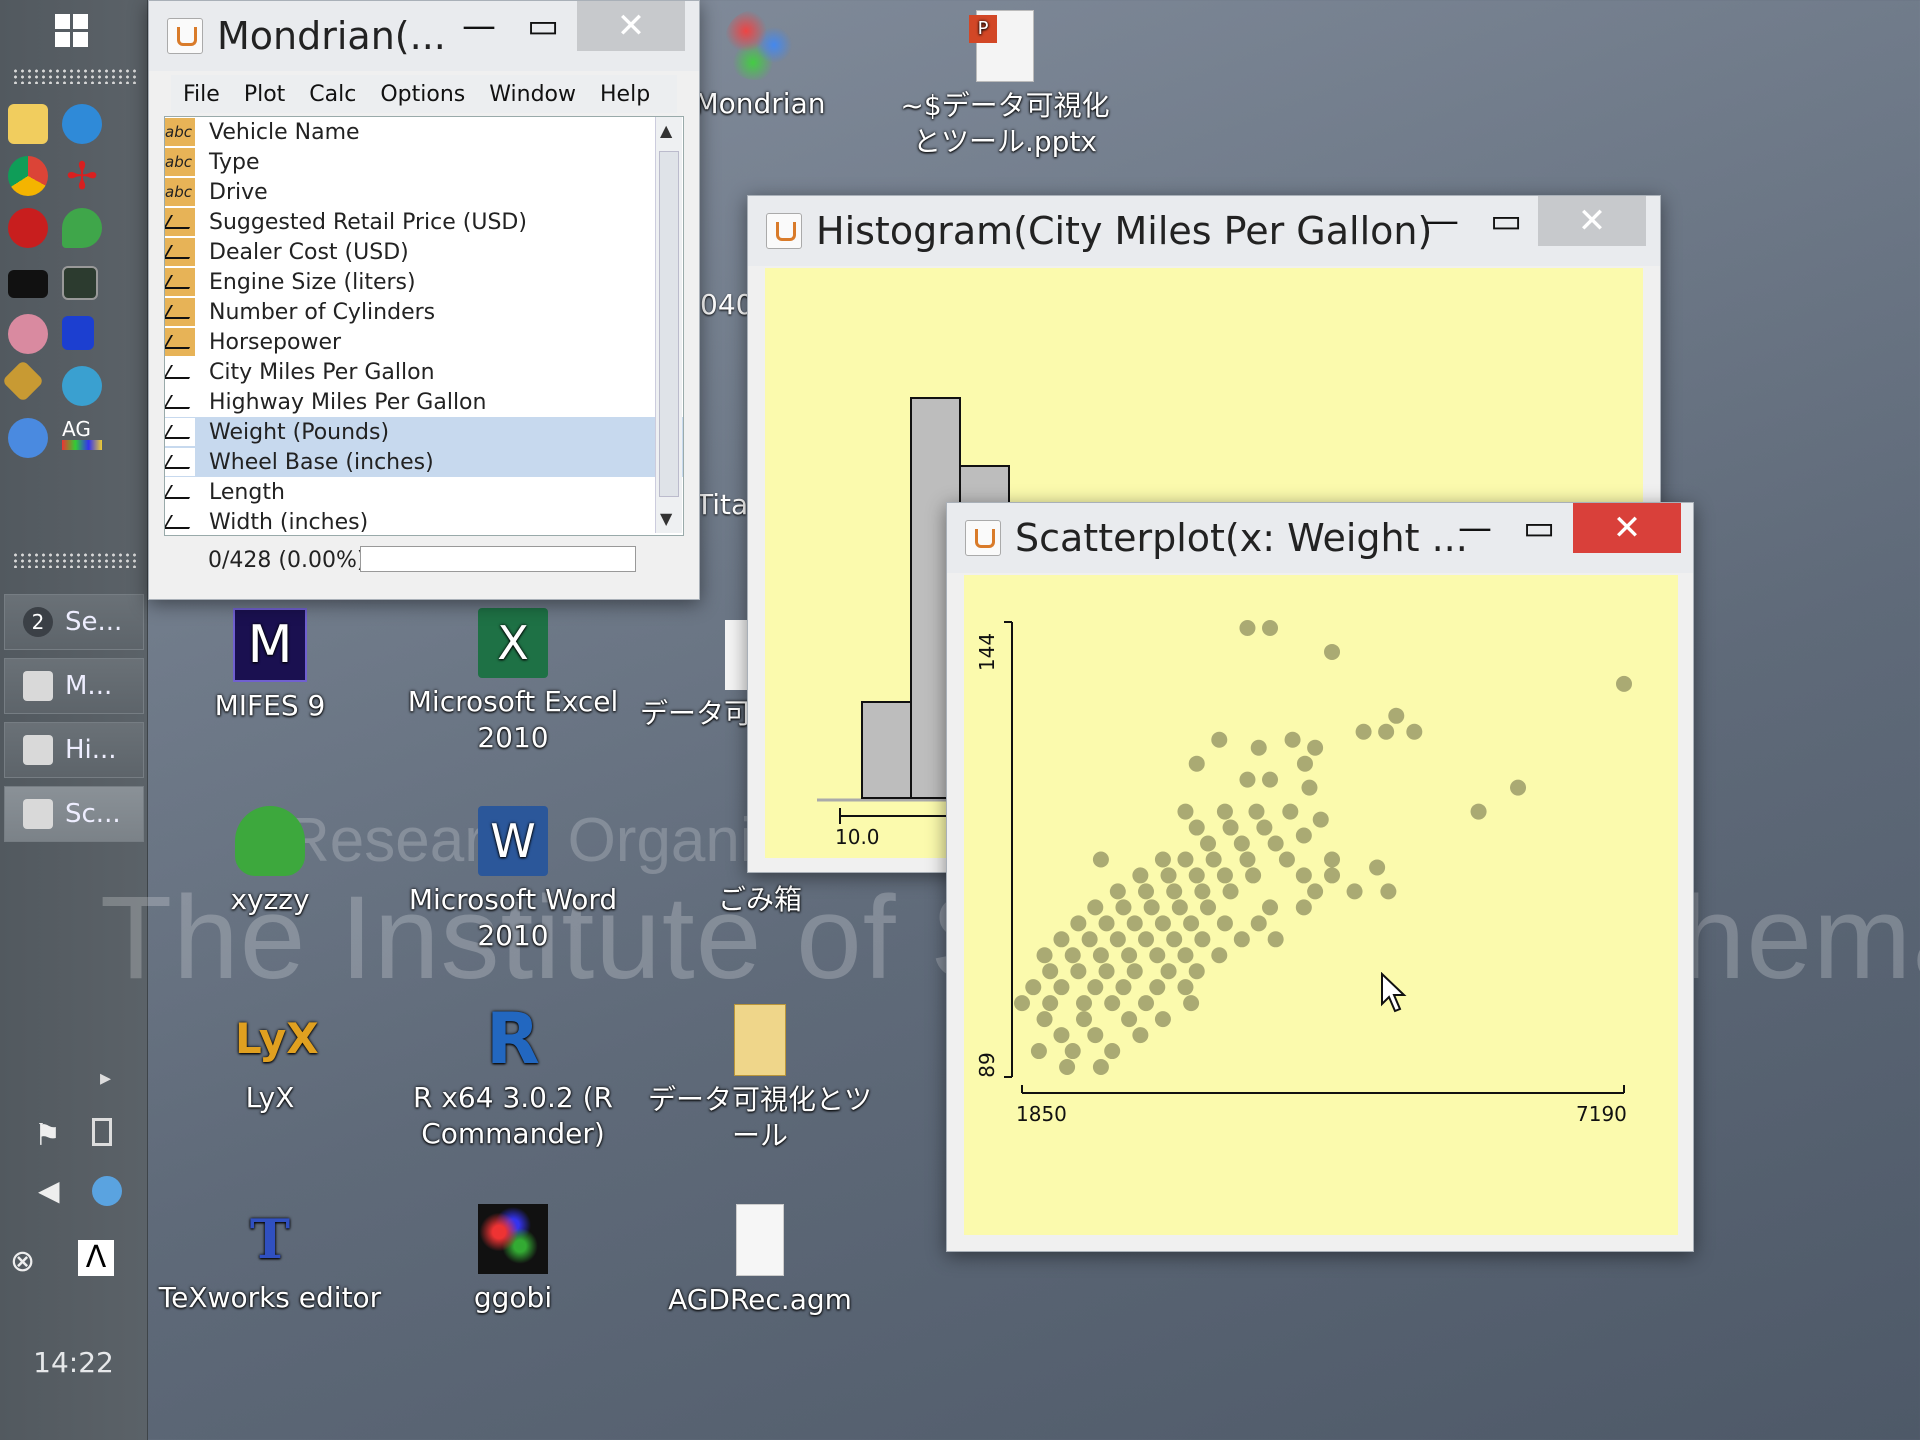 The height and width of the screenshot is (1440, 1920). Describe the element at coordinates (82, 176) in the screenshot. I see `dragonfly-icon: ✢` at that location.